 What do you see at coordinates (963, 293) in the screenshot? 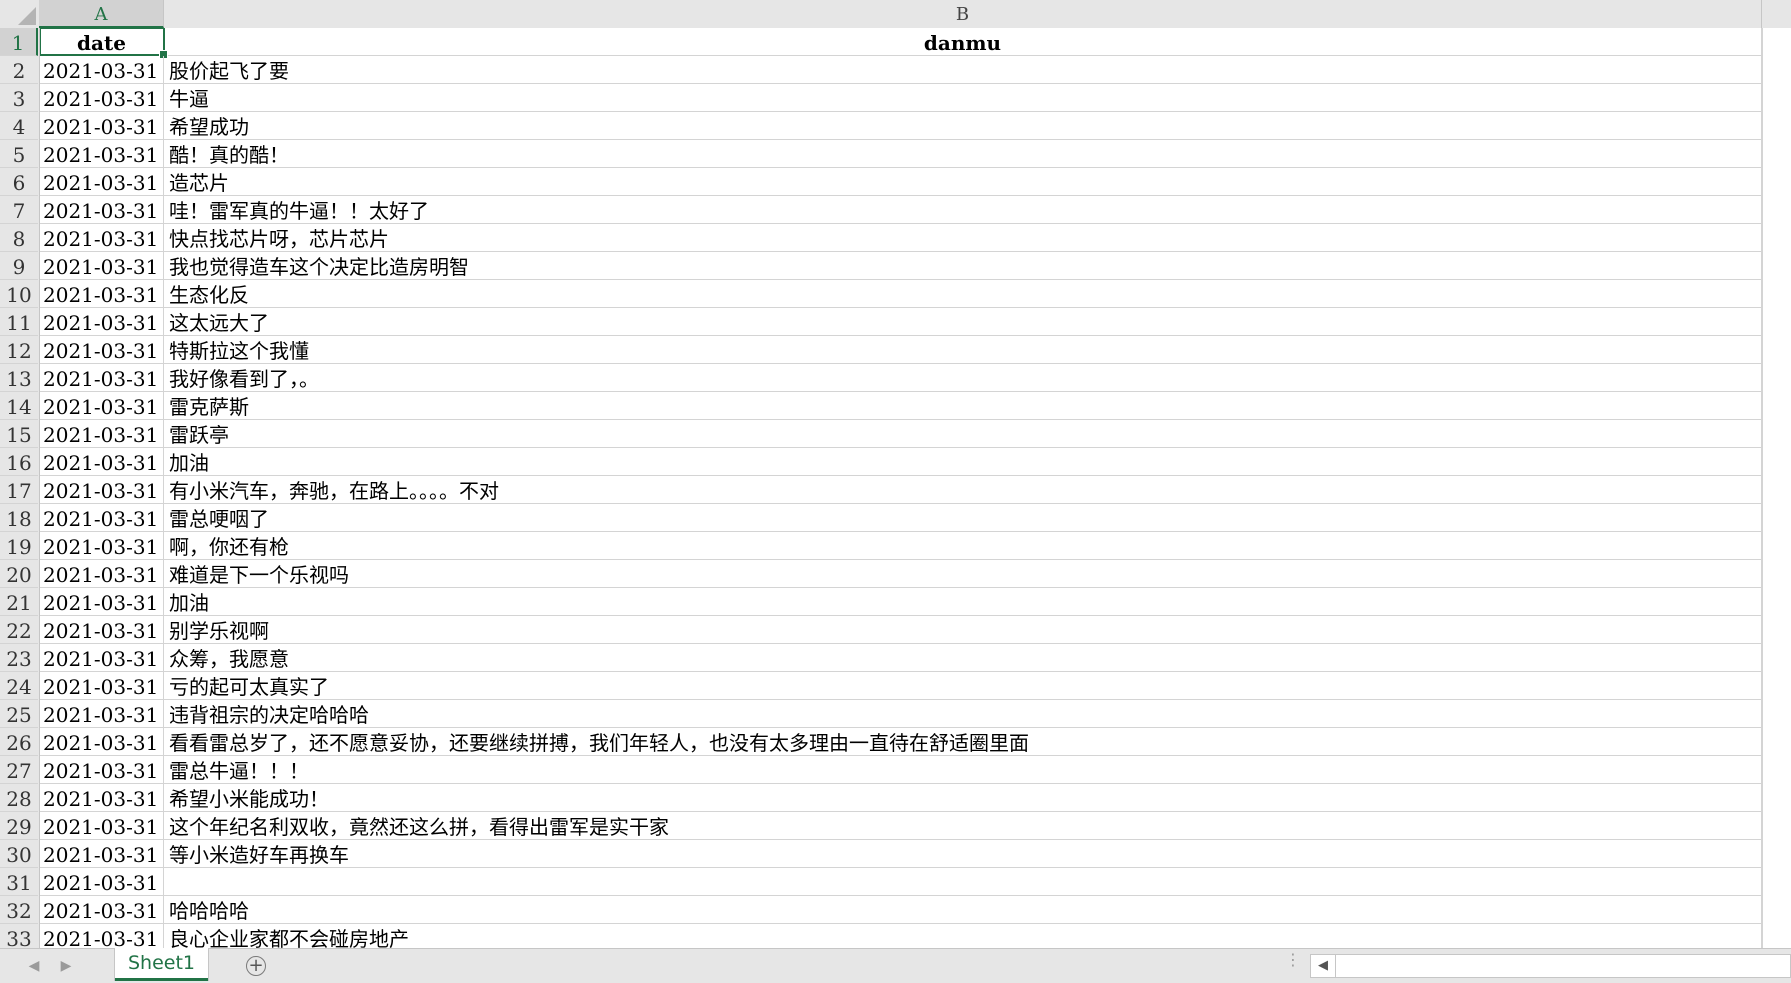
I see `cell-danmu: 生态化反` at bounding box center [963, 293].